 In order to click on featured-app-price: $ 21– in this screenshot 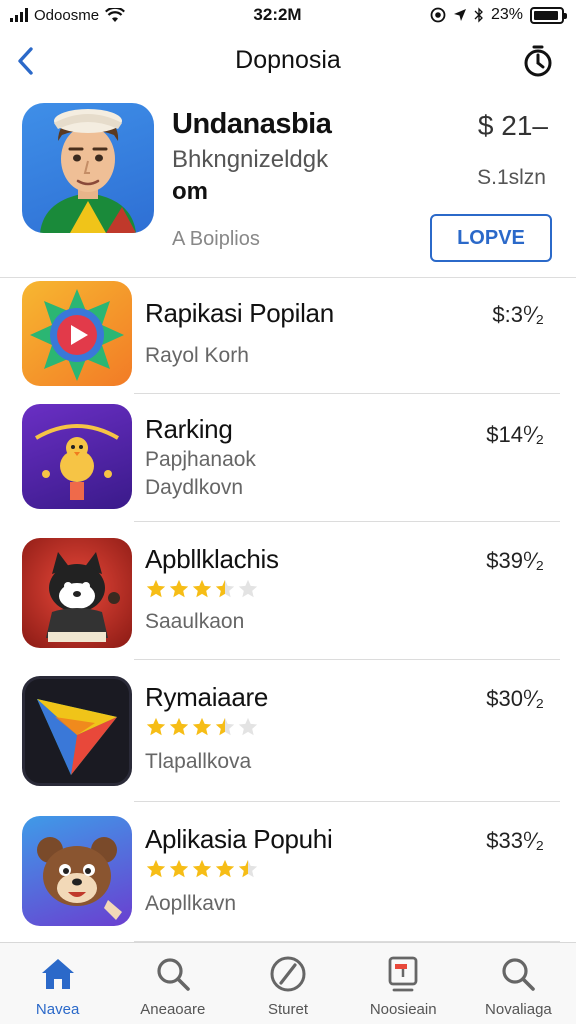, I will do `click(512, 125)`.